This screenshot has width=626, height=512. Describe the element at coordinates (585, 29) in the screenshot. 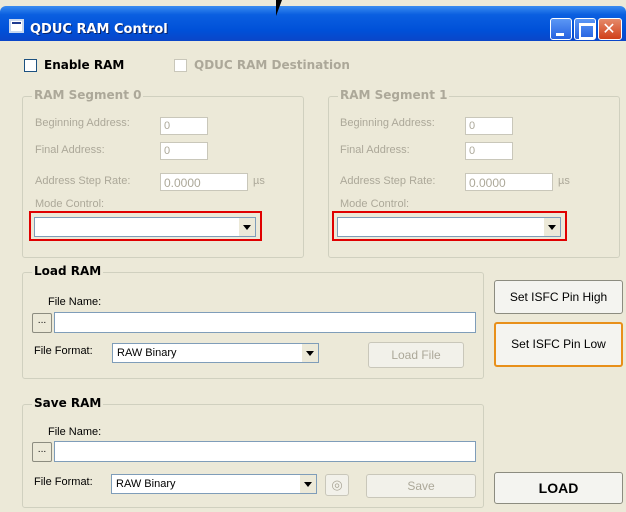

I see `maximize-icon` at that location.